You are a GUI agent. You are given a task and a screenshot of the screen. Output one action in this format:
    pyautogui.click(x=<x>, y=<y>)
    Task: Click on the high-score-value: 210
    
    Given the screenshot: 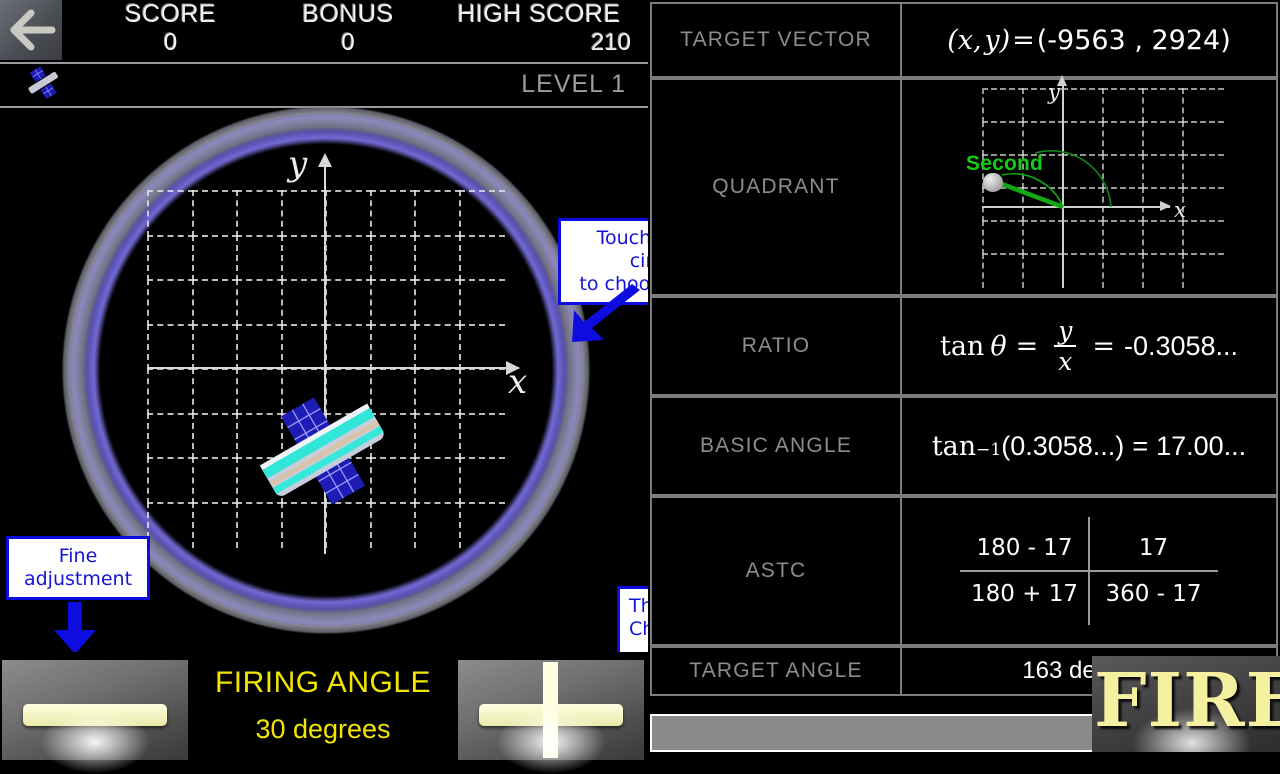 What is the action you would take?
    pyautogui.click(x=610, y=42)
    